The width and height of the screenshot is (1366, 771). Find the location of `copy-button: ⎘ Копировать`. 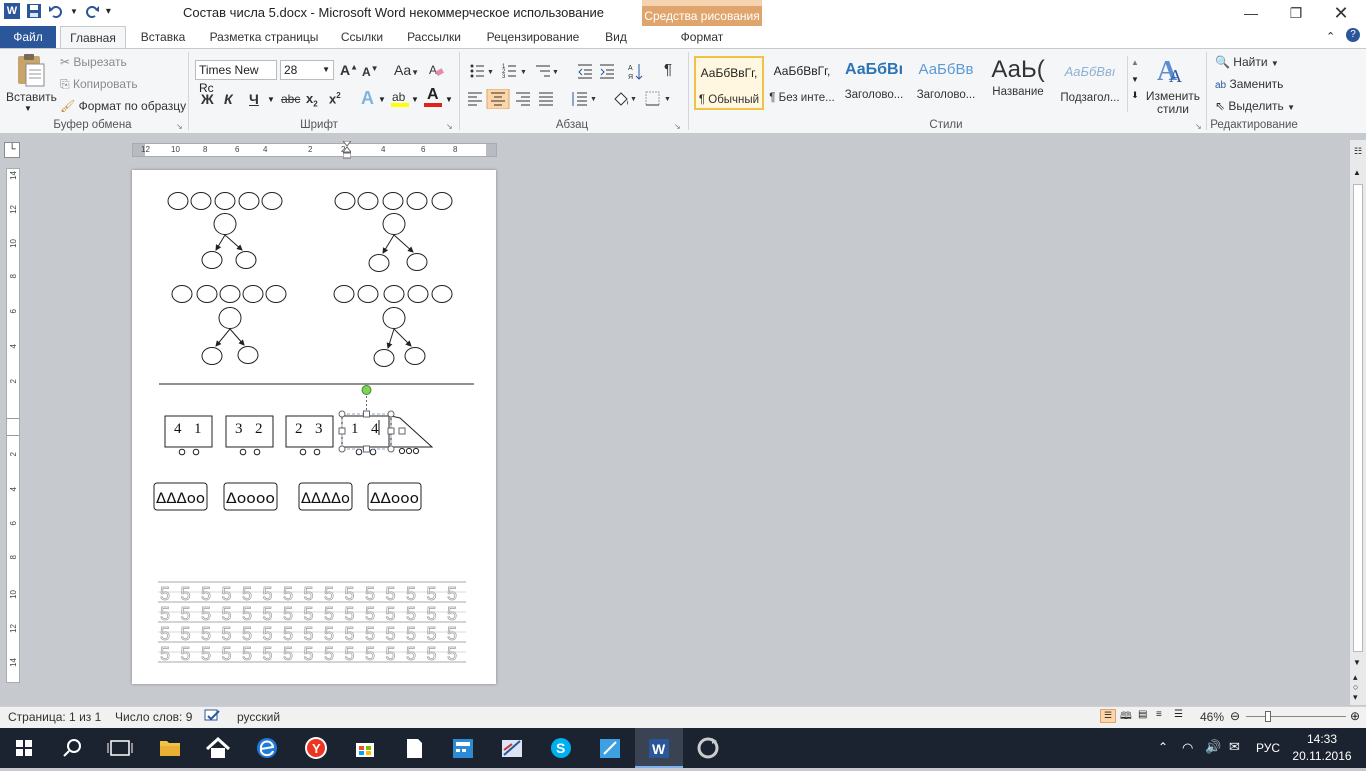

copy-button: ⎘ Копировать is located at coordinates (99, 84).